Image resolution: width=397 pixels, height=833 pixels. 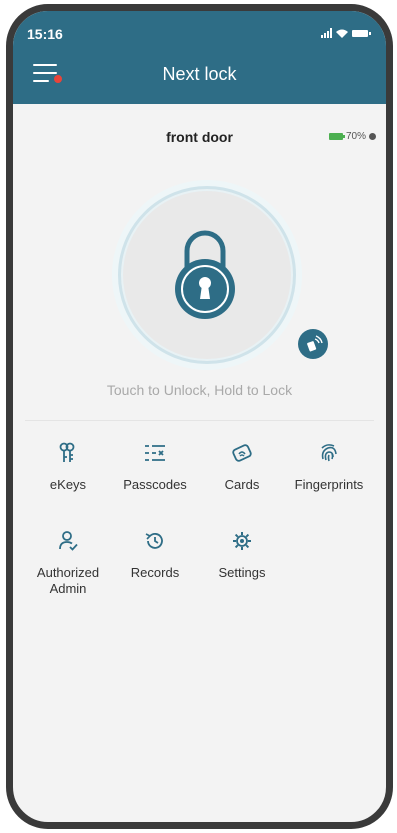 I want to click on battery-percentage: 70%, so click(x=355, y=136).